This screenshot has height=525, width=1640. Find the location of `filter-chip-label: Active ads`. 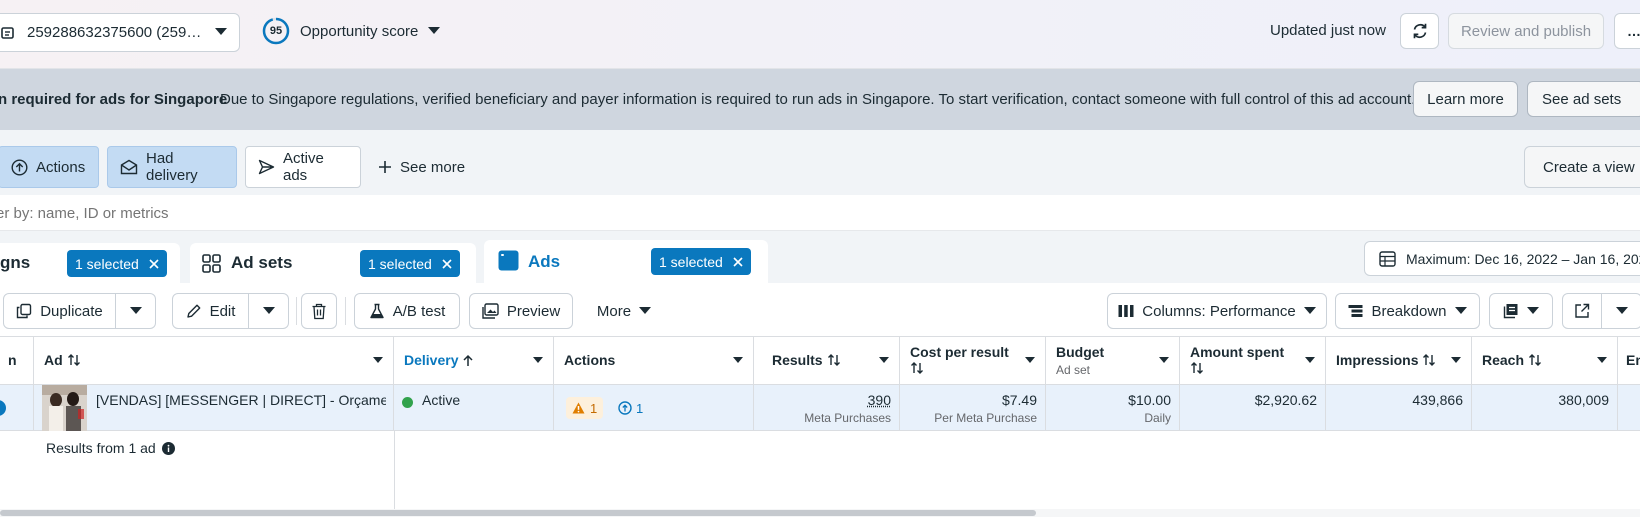

filter-chip-label: Active ads is located at coordinates (303, 167).